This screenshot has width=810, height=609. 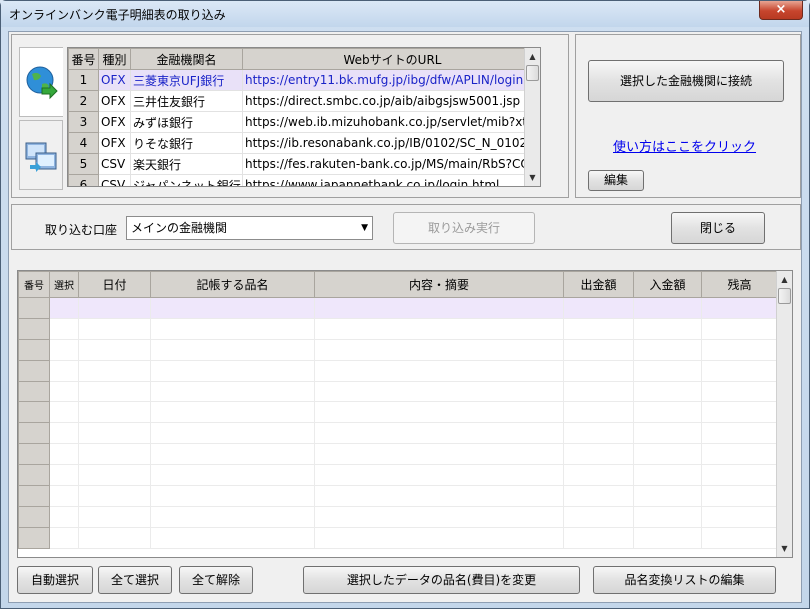 I want to click on close-button: 閉じる, so click(x=718, y=228).